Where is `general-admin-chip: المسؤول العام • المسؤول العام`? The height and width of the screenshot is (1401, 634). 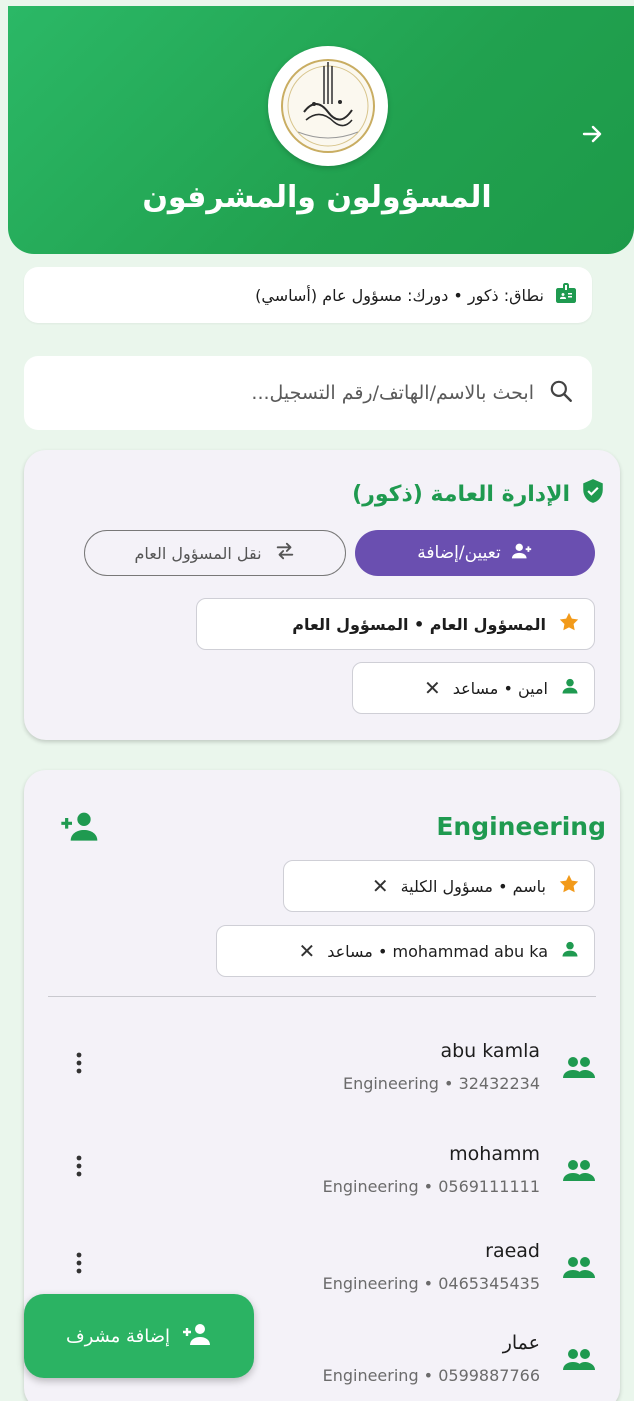 general-admin-chip: المسؤول العام • المسؤول العام is located at coordinates (395, 624).